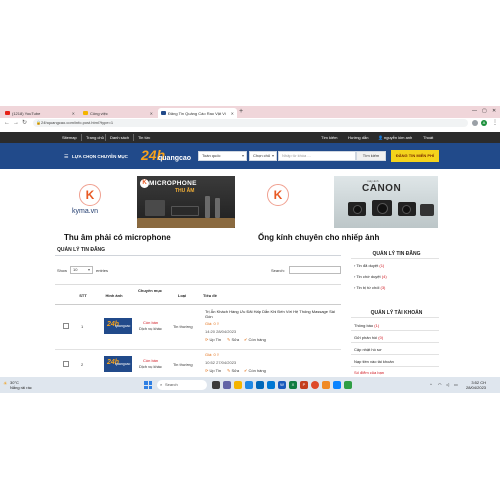 Image resolution: width=500 pixels, height=500 pixels. Describe the element at coordinates (75, 269) in the screenshot. I see `entries-per-page-value: 10` at that location.